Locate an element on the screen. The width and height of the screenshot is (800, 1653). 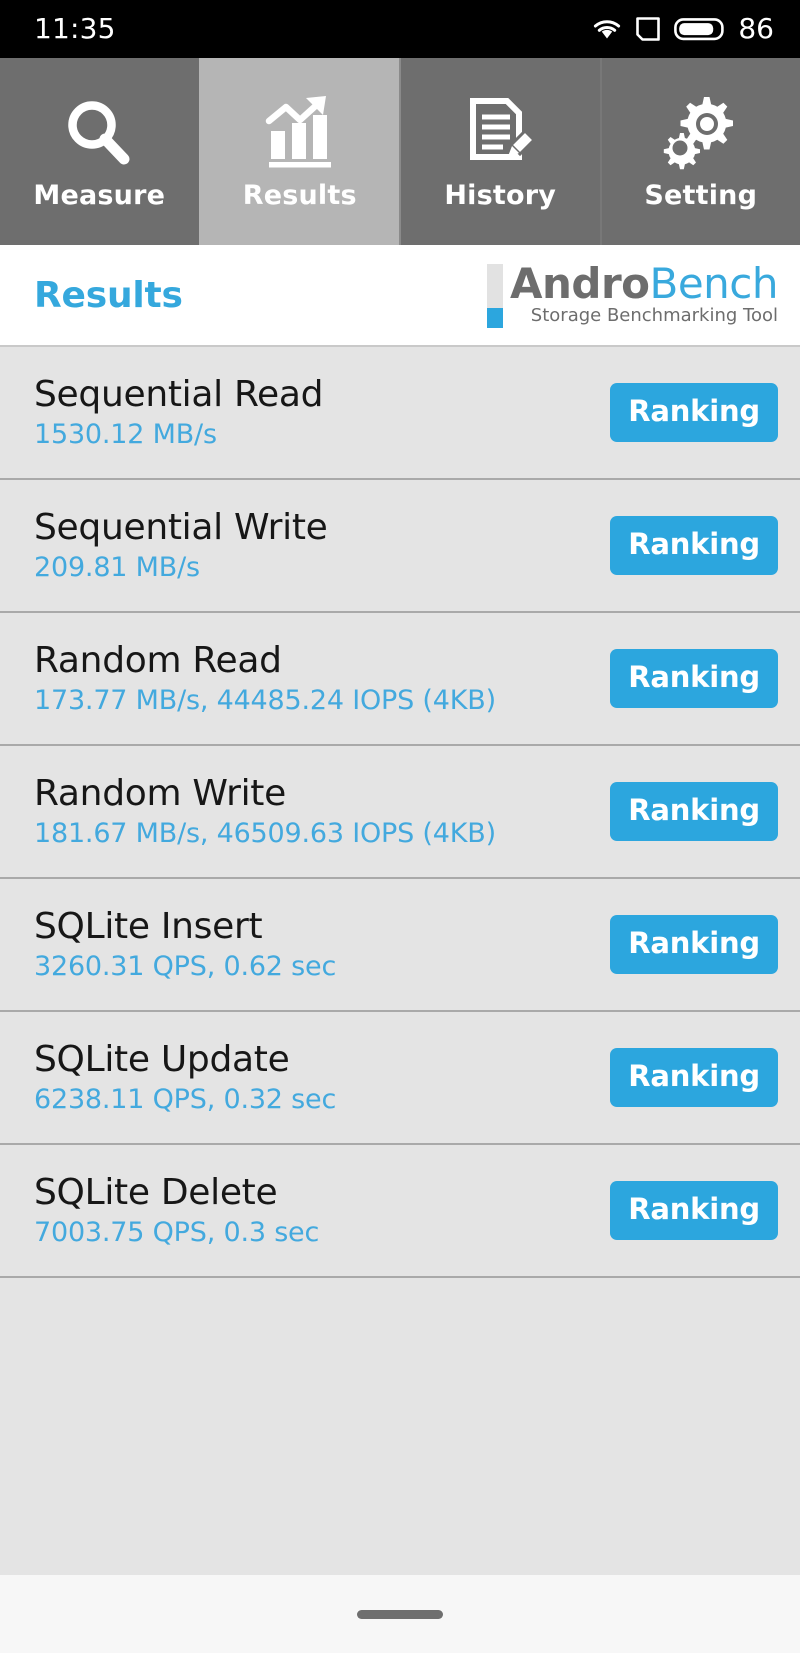
sim-card-icon is located at coordinates (648, 29).